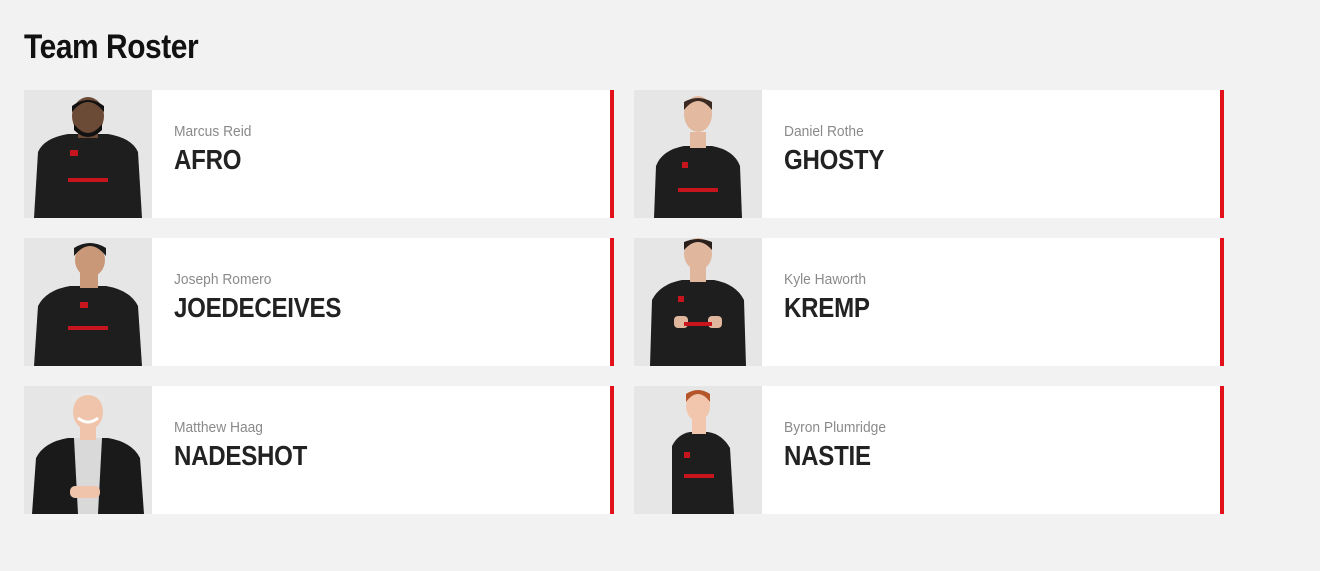 The width and height of the screenshot is (1320, 571). Describe the element at coordinates (929, 154) in the screenshot. I see `player-card-ghosty: Daniel Rothe GHOSTY` at that location.